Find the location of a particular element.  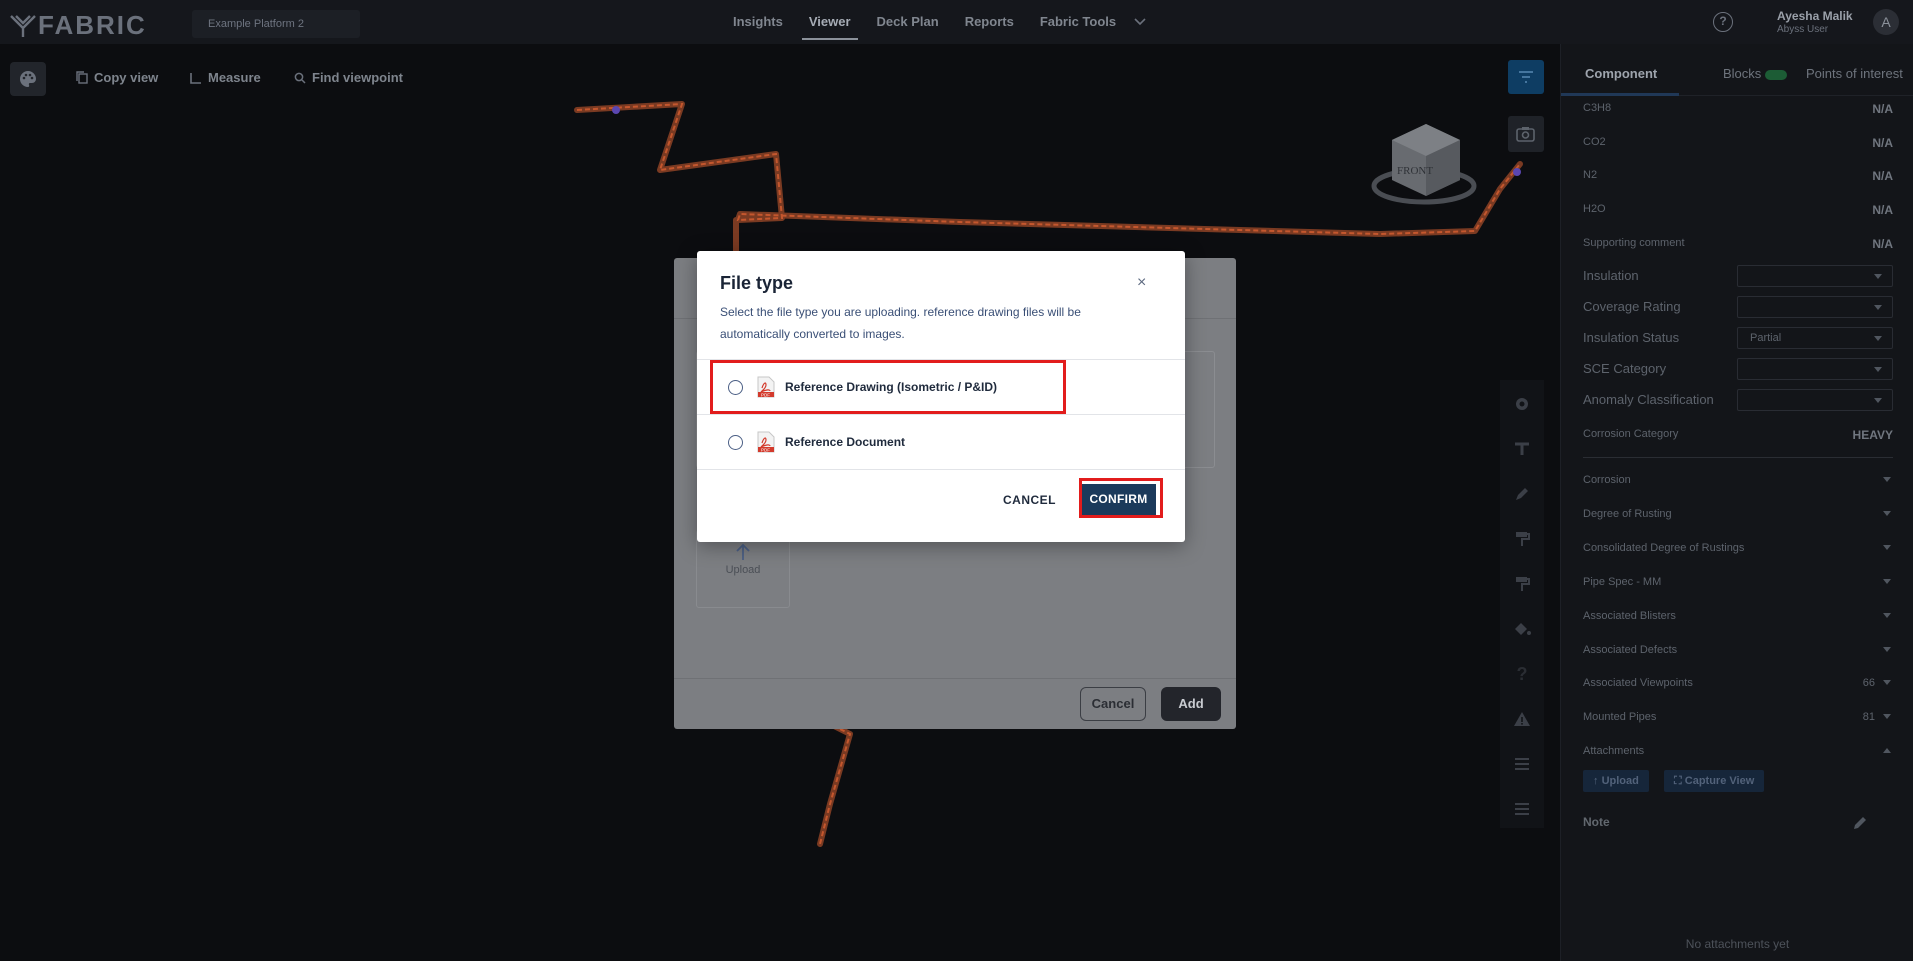

help-icon: ? is located at coordinates (1723, 22).